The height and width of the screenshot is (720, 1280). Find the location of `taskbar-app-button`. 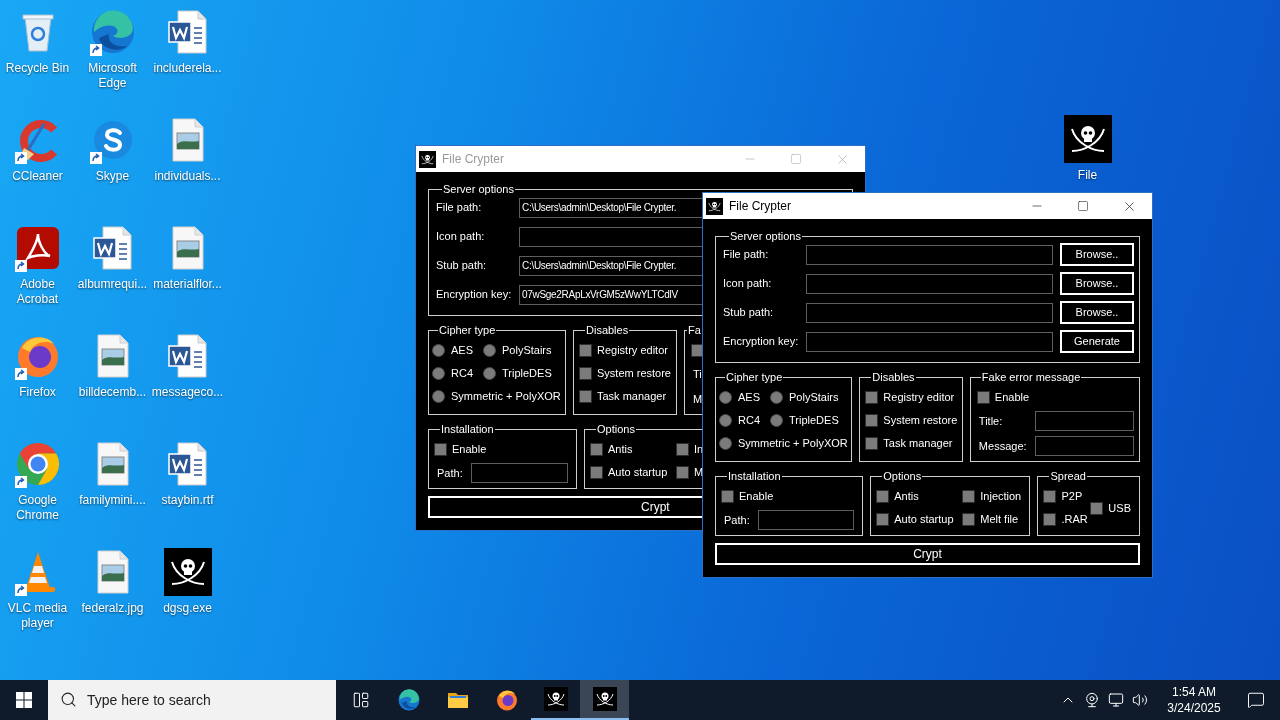

taskbar-app-button is located at coordinates (604, 700).